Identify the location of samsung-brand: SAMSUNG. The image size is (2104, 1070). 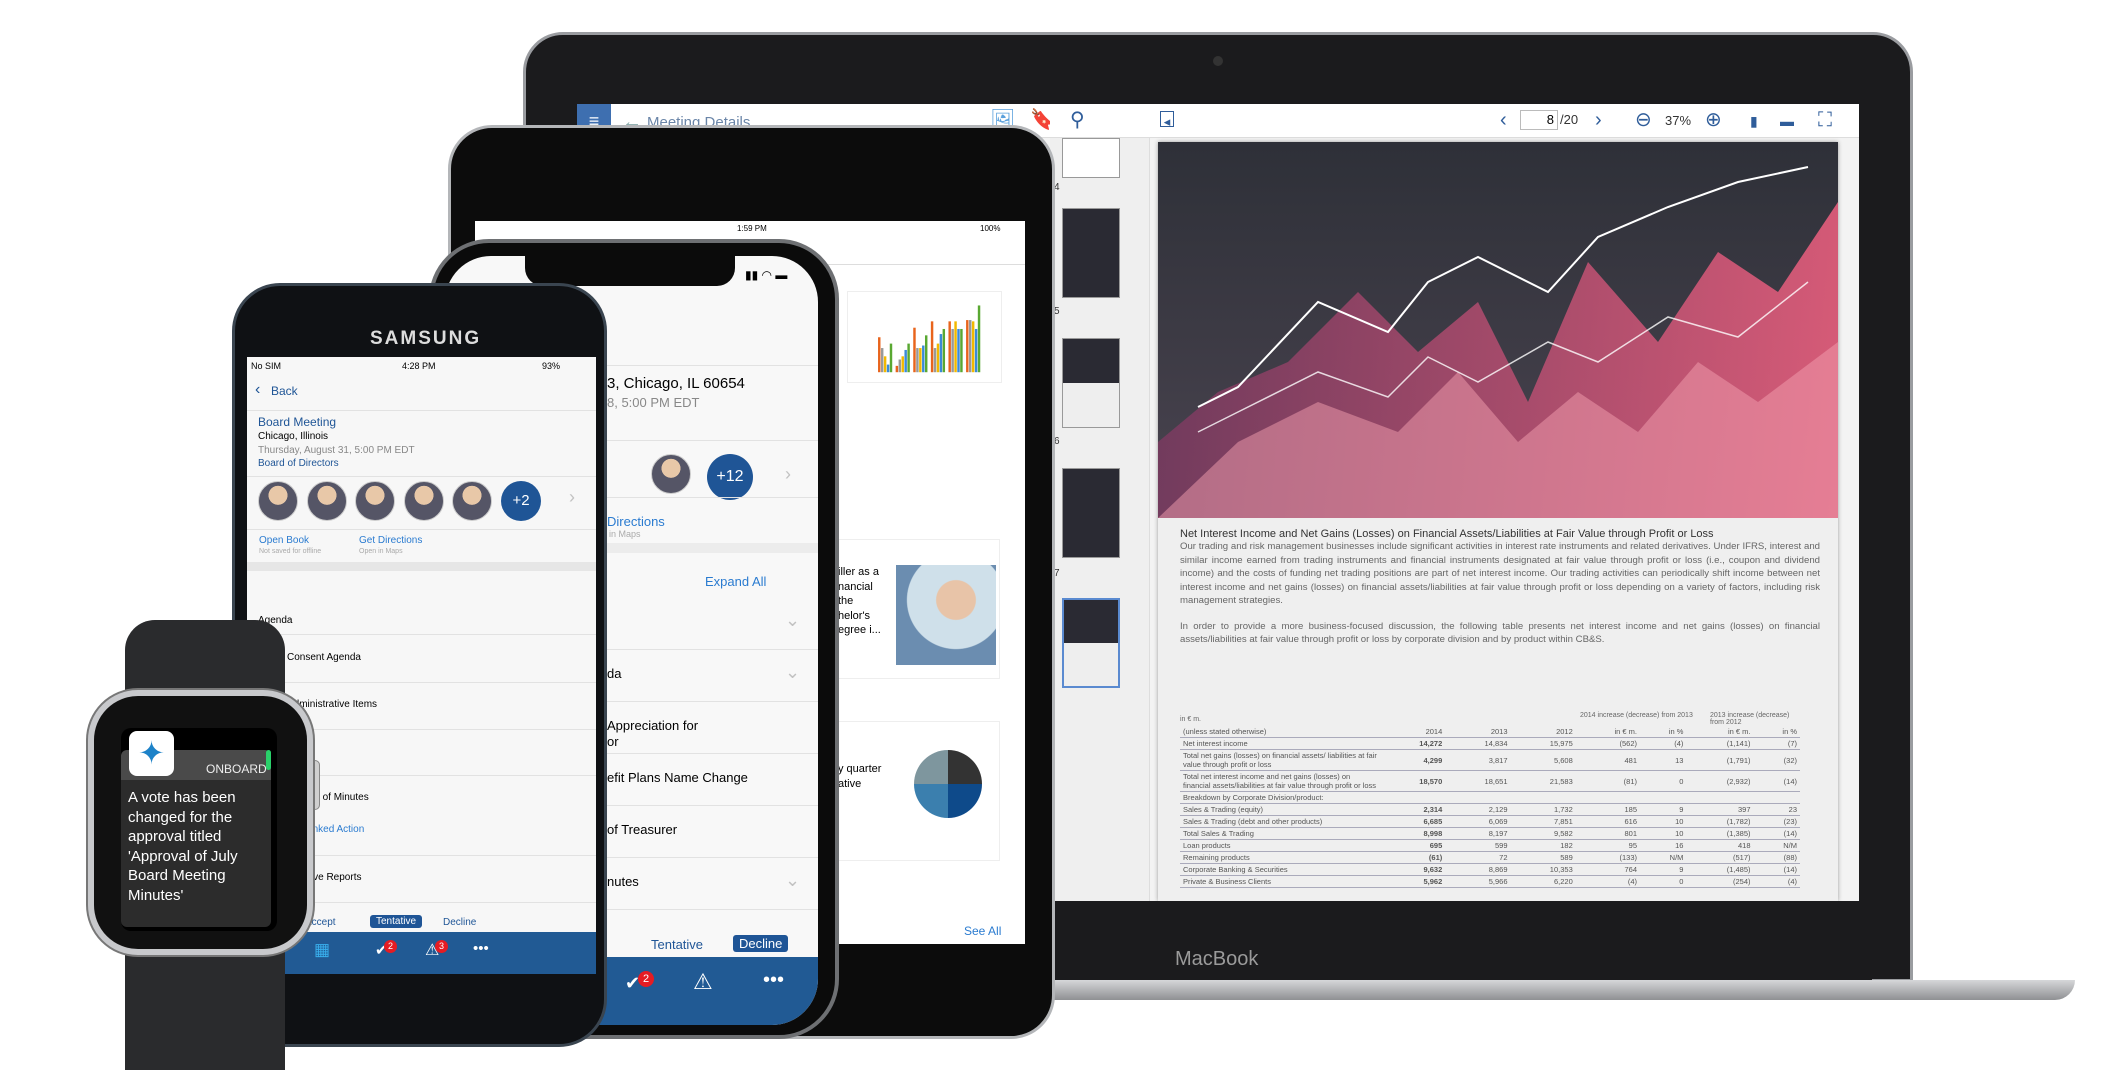
(426, 338).